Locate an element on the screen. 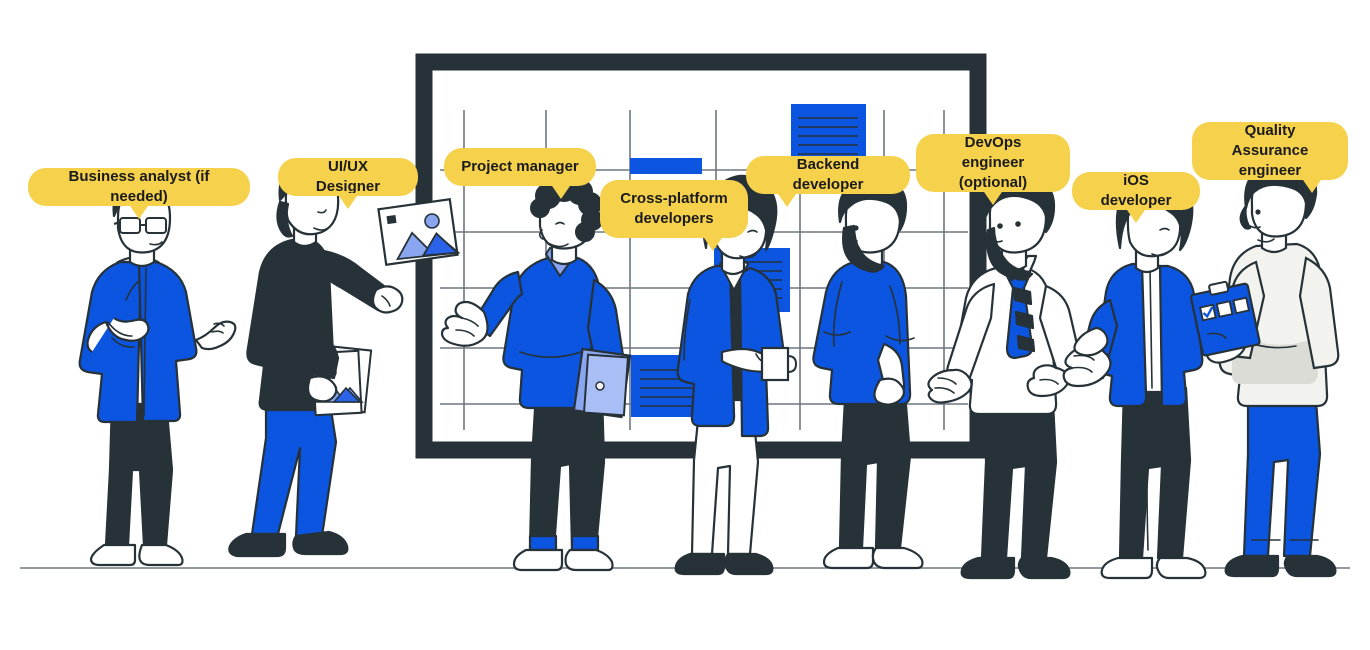 The height and width of the screenshot is (650, 1370). bubble-label-project-manager: Project manager is located at coordinates (520, 166).